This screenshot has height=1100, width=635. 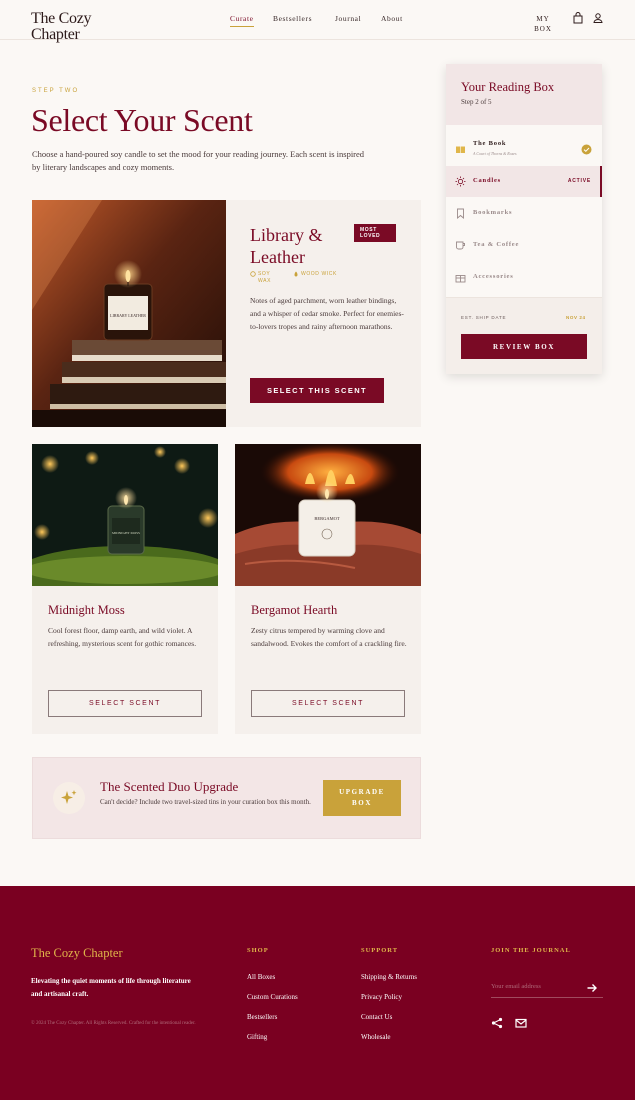 What do you see at coordinates (496, 244) in the screenshot?
I see `sidebar-item-label: Tea & Coffee` at bounding box center [496, 244].